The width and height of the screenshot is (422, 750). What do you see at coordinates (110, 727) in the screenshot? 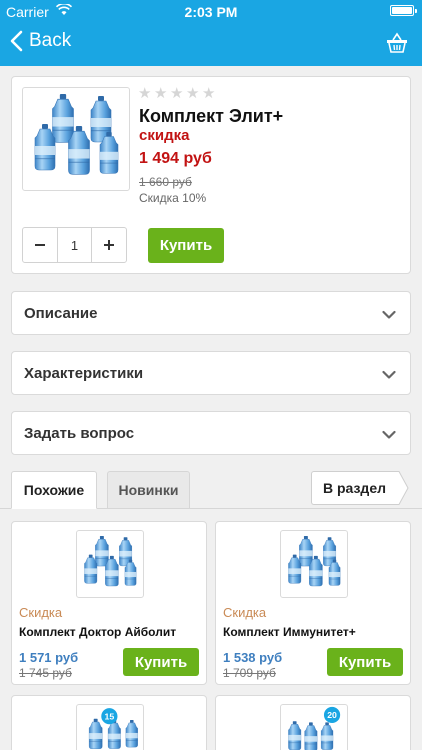
I see `related-product-image: 15` at bounding box center [110, 727].